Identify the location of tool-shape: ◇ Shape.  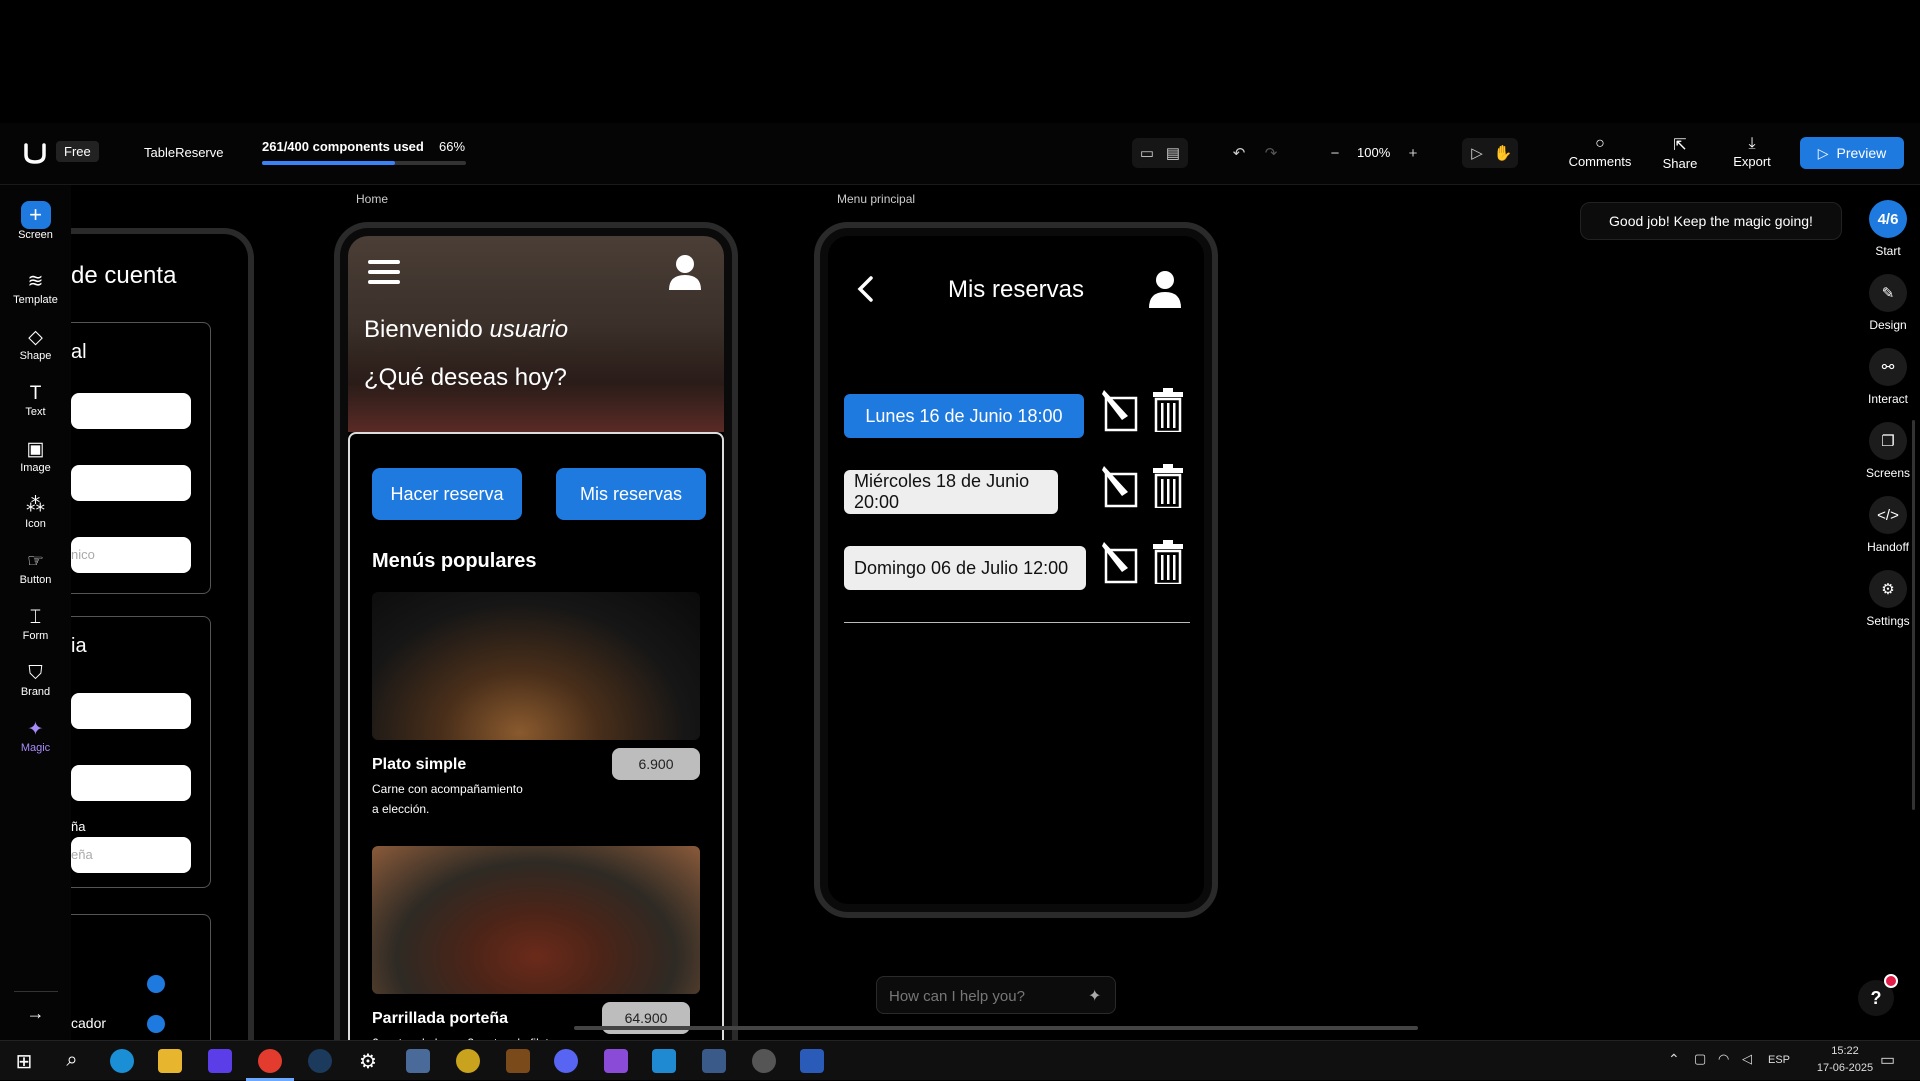
(35, 344).